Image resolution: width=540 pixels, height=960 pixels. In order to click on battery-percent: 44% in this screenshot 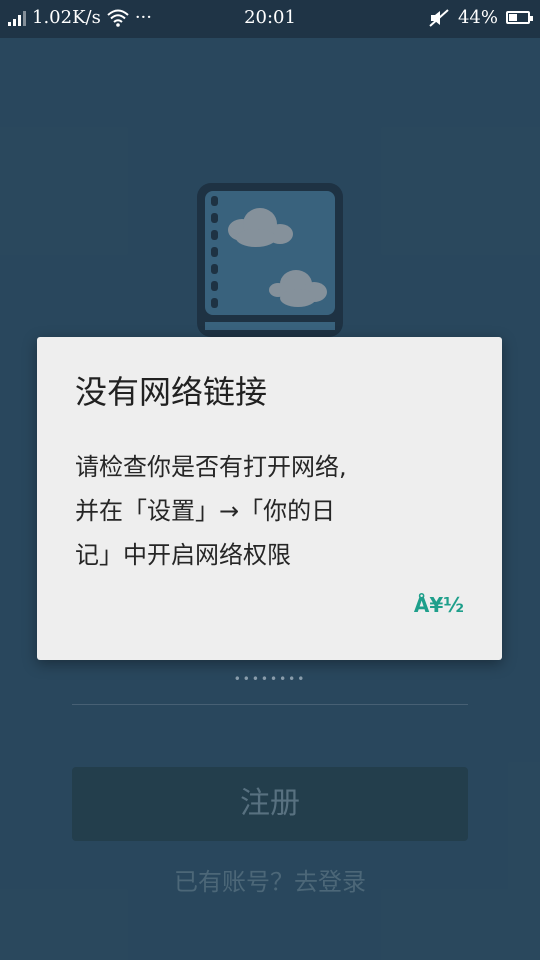, I will do `click(477, 17)`.